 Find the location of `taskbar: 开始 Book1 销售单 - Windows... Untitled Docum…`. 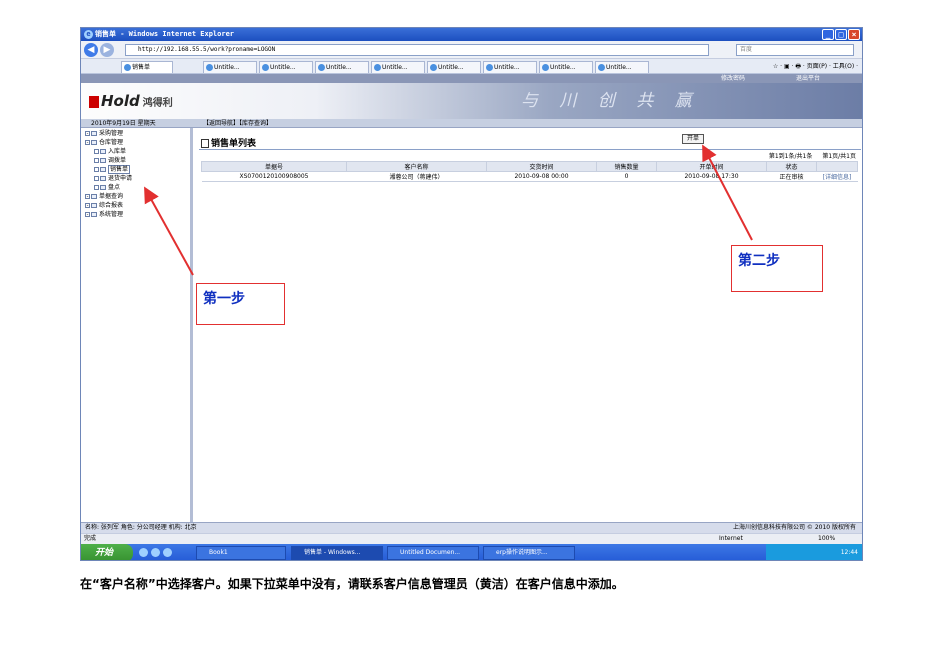

taskbar: 开始 Book1 销售单 - Windows... Untitled Docum… is located at coordinates (471, 552).